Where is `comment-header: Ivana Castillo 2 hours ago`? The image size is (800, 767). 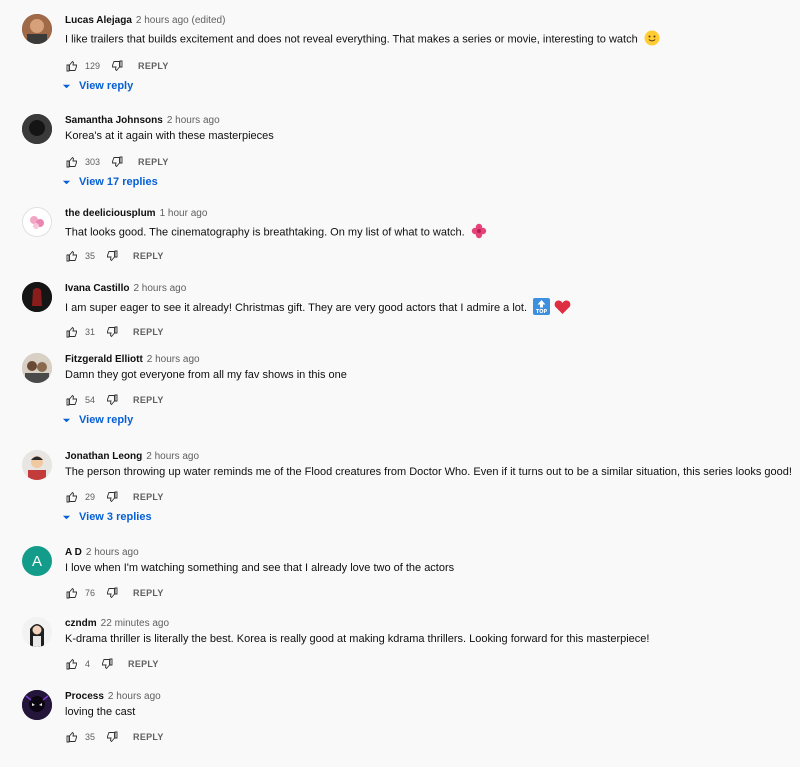 comment-header: Ivana Castillo 2 hours ago is located at coordinates (125, 288).